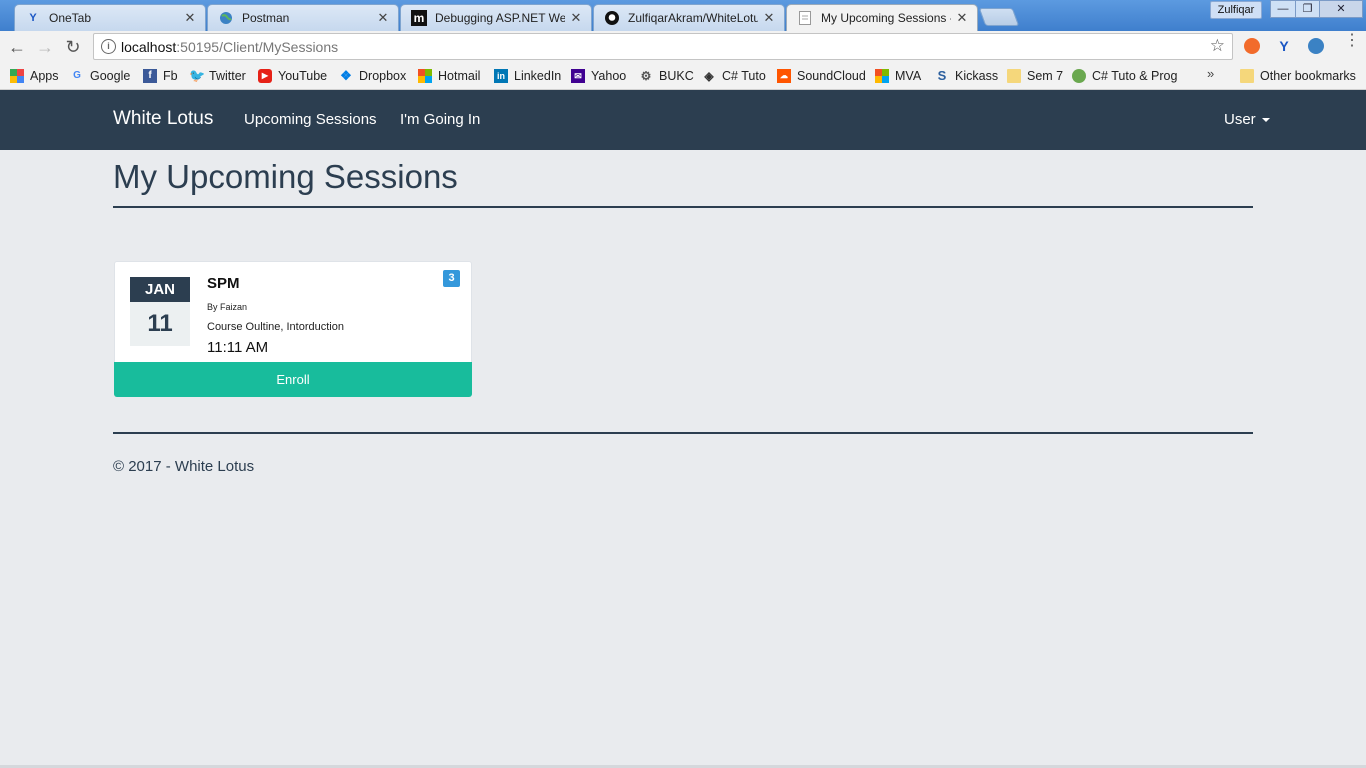 This screenshot has width=1366, height=768. Describe the element at coordinates (1217, 46) in the screenshot. I see `bookmark-star-icon: ☆` at that location.